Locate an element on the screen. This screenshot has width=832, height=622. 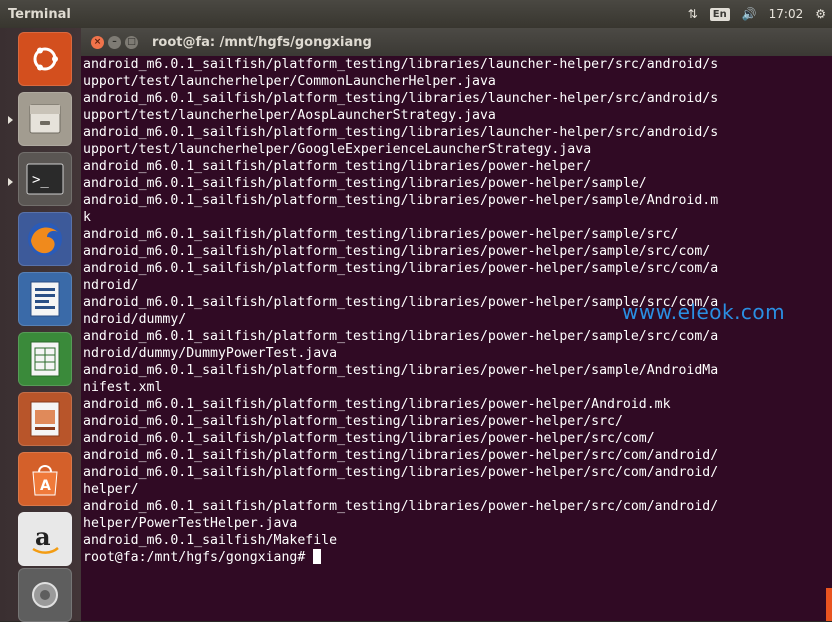
impress-launcher is located at coordinates (45, 419).